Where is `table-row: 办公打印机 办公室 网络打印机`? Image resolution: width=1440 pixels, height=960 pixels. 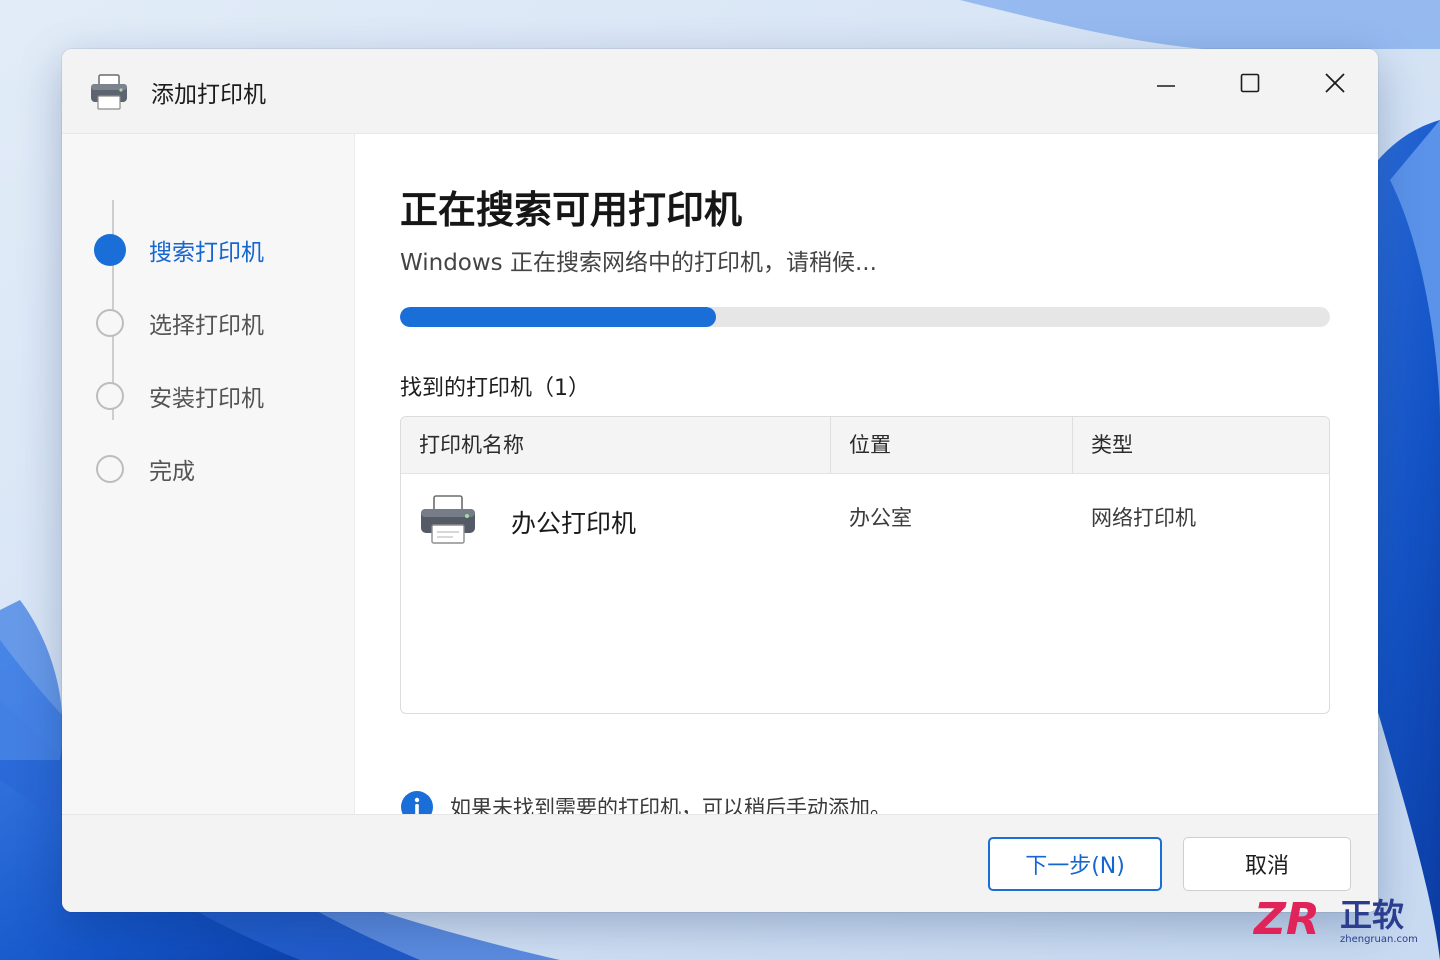 table-row: 办公打印机 办公室 网络打印机 is located at coordinates (865, 520).